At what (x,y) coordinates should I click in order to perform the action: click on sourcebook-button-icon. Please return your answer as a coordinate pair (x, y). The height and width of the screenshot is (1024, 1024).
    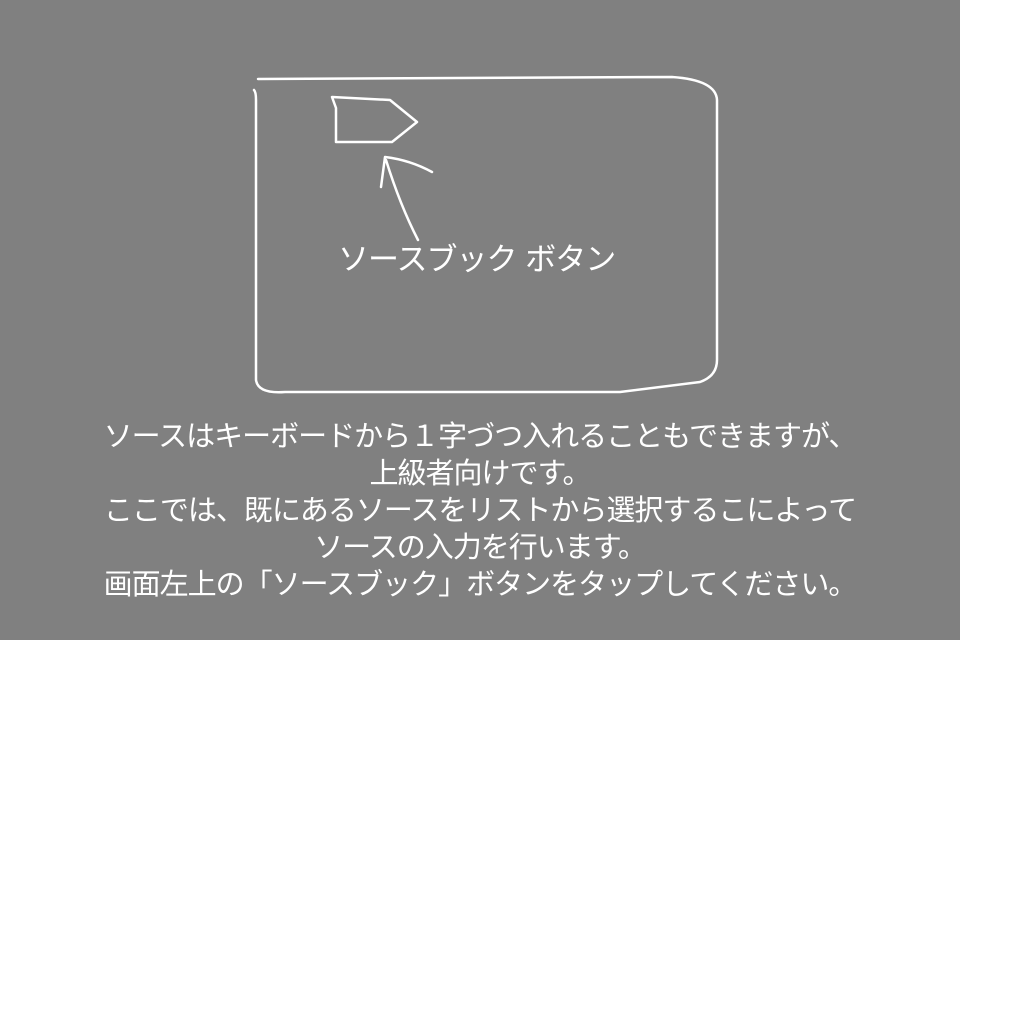
    Looking at the image, I should click on (374, 119).